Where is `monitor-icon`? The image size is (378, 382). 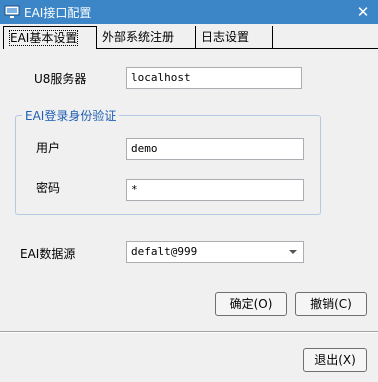
monitor-icon is located at coordinates (12, 11).